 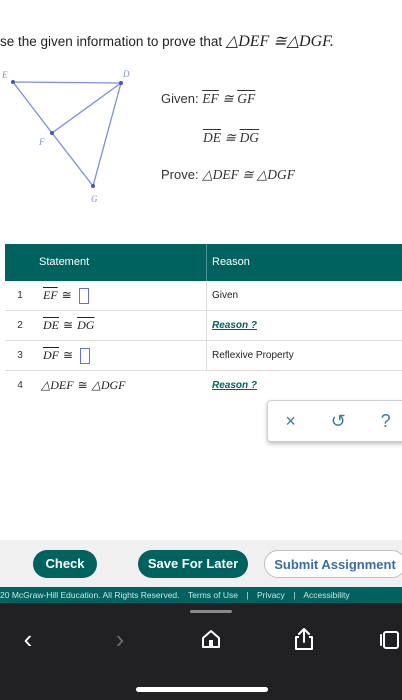 What do you see at coordinates (271, 595) in the screenshot?
I see `privacy-link: Privacy` at bounding box center [271, 595].